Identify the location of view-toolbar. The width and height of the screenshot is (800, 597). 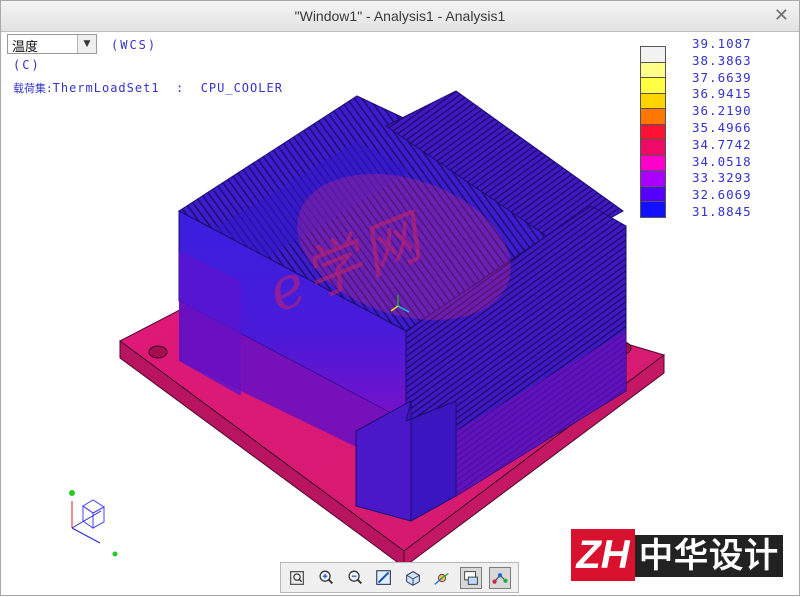
(399, 577).